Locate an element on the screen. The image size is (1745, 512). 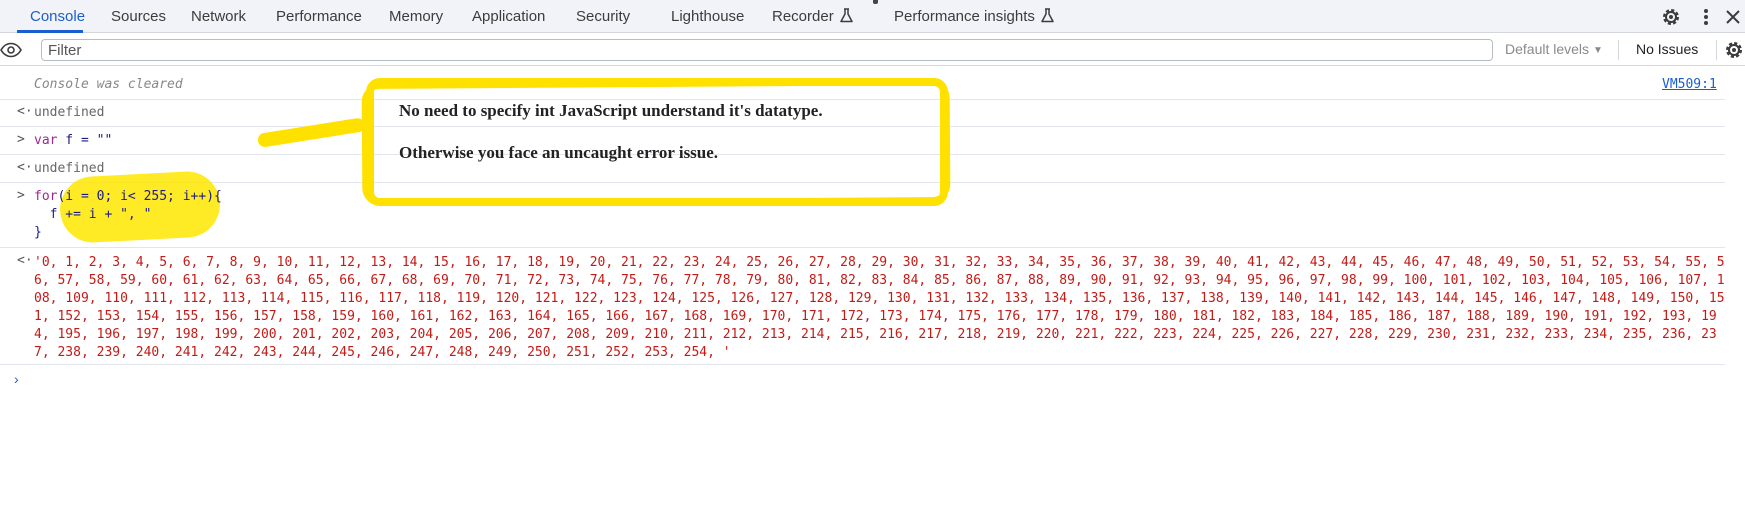
log-levels-label: Default levels is located at coordinates (1547, 49).